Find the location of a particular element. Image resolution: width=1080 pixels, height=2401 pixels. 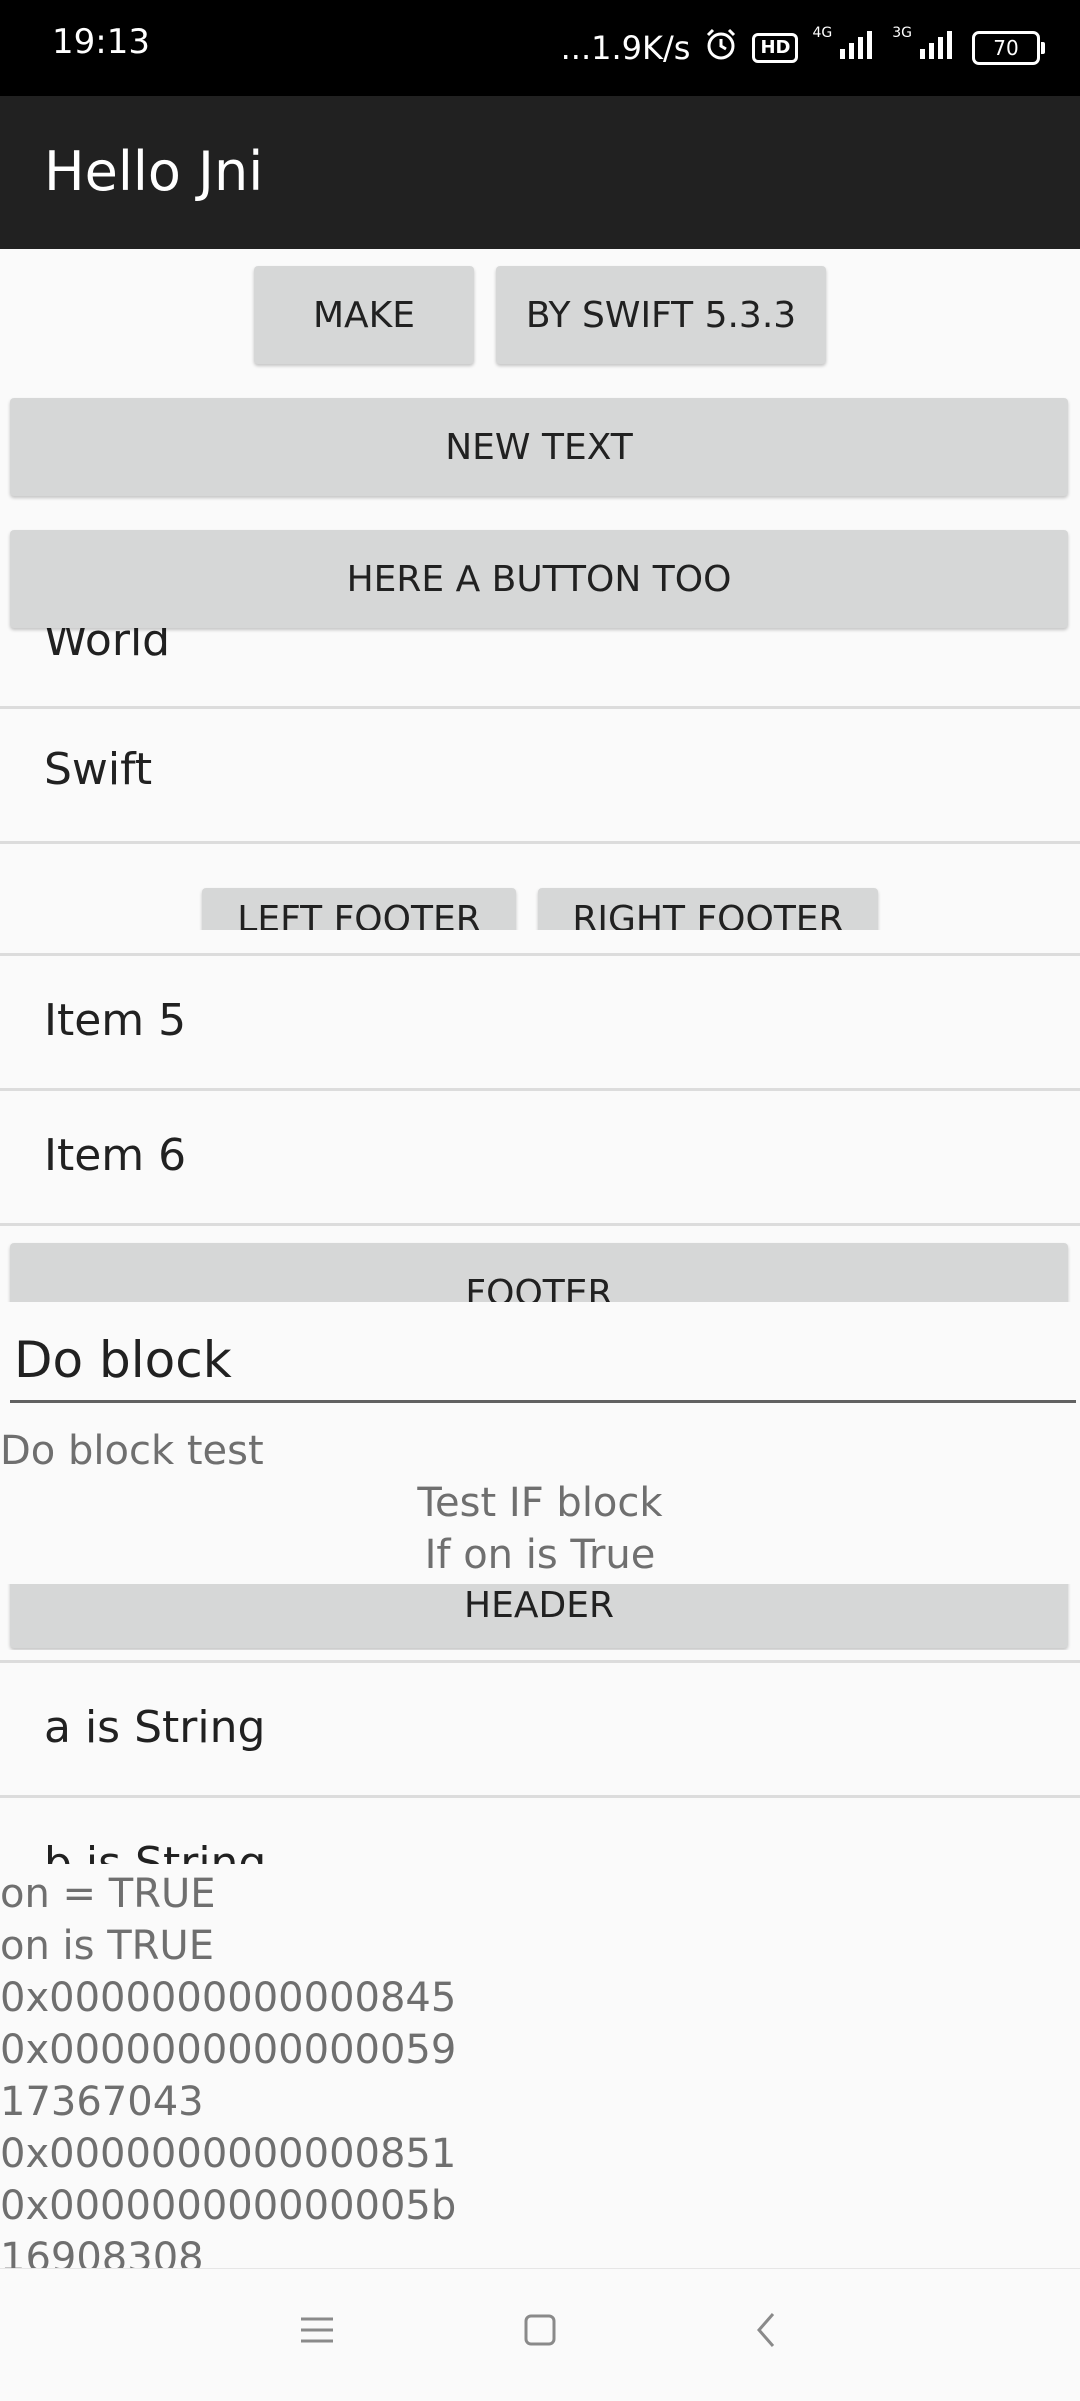

log-line: 0x0000000000000845 is located at coordinates (228, 1998).